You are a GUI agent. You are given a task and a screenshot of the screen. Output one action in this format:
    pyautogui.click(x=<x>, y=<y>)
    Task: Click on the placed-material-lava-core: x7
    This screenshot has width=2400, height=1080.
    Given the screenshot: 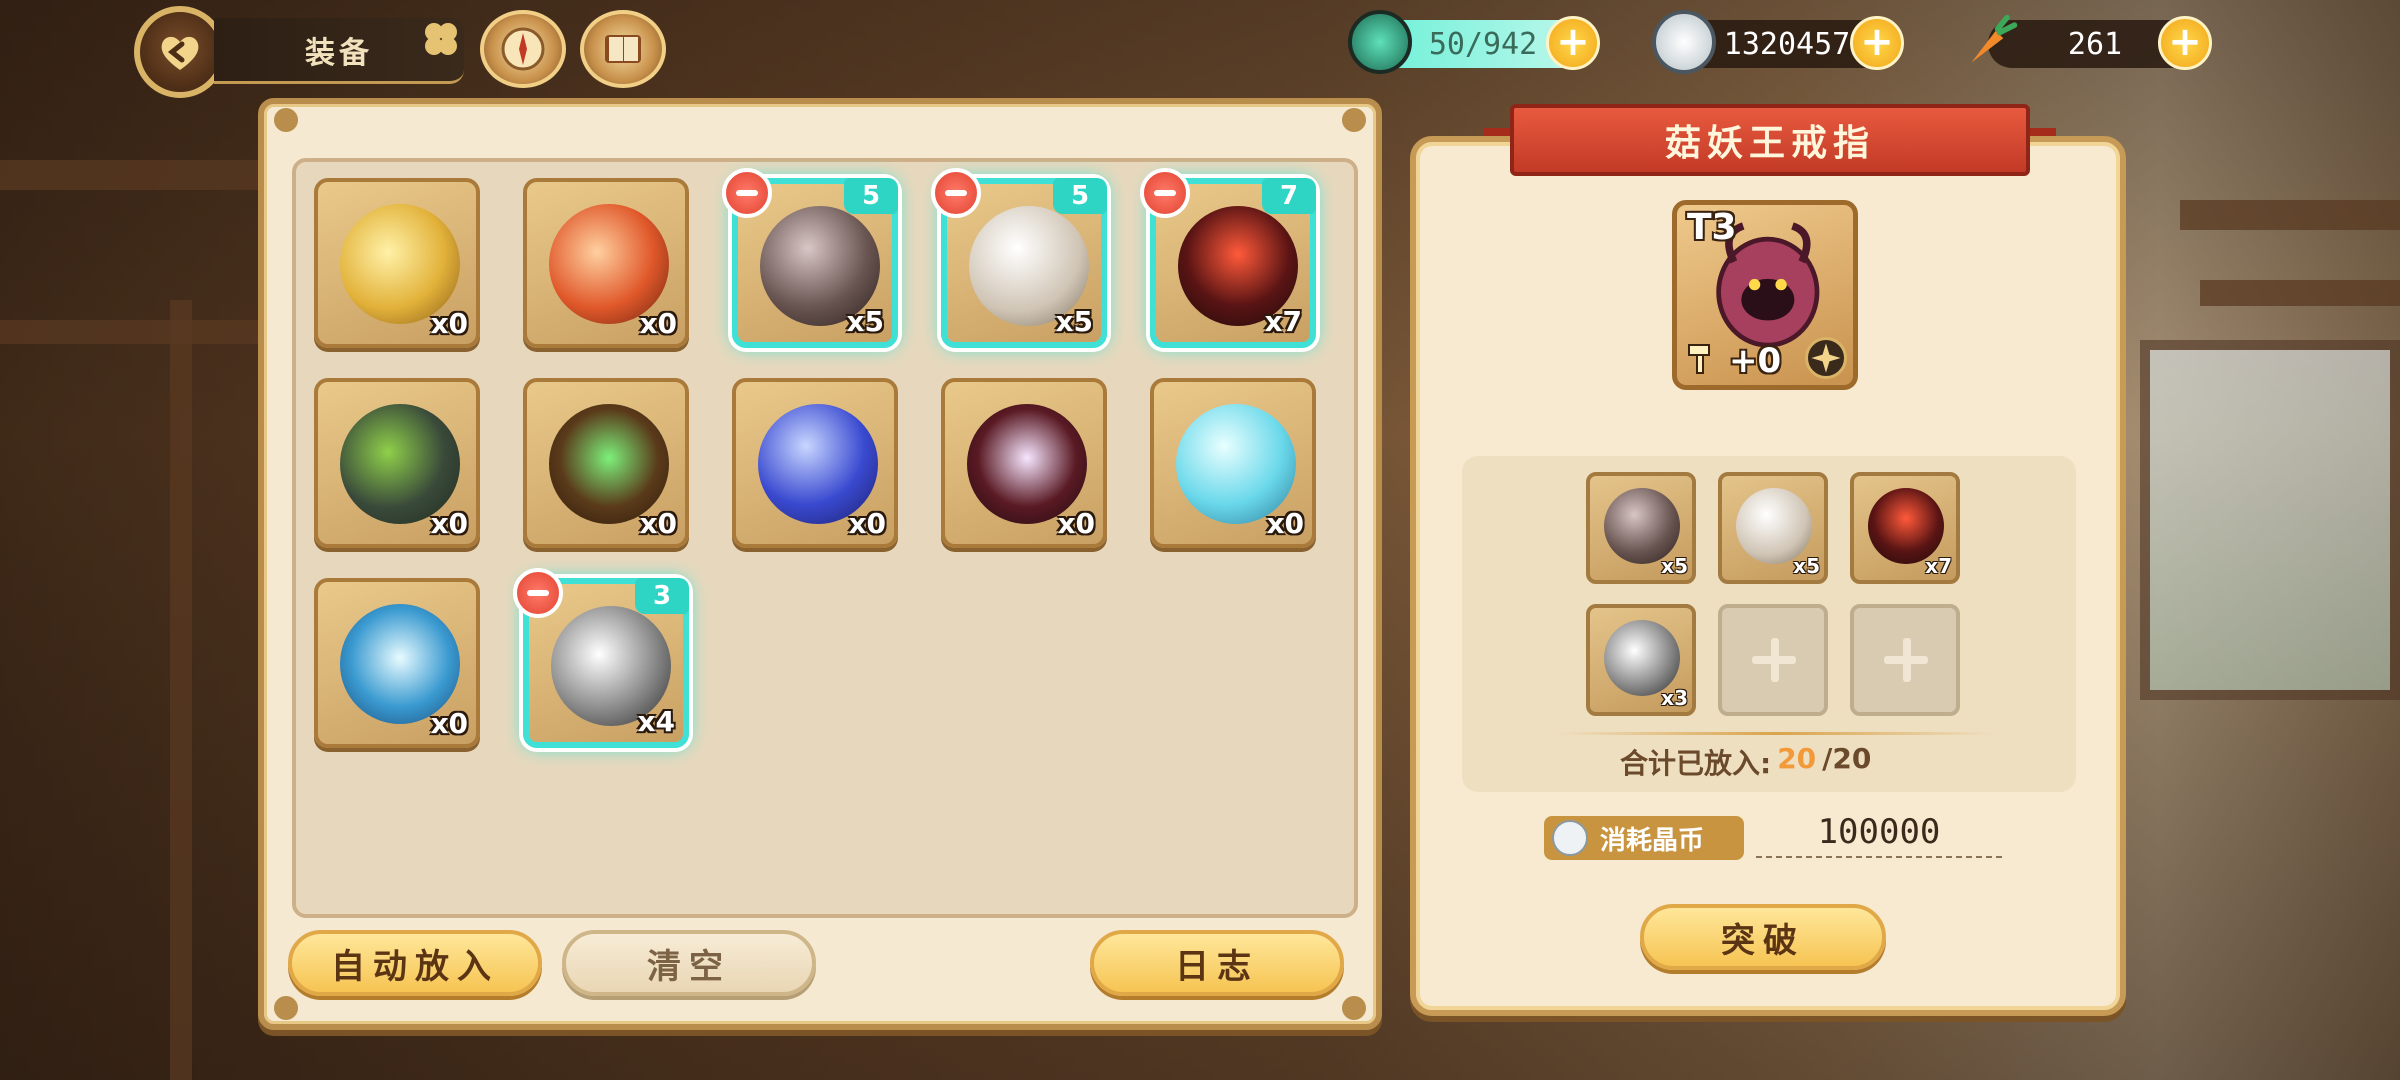 What is the action you would take?
    pyautogui.click(x=1905, y=528)
    